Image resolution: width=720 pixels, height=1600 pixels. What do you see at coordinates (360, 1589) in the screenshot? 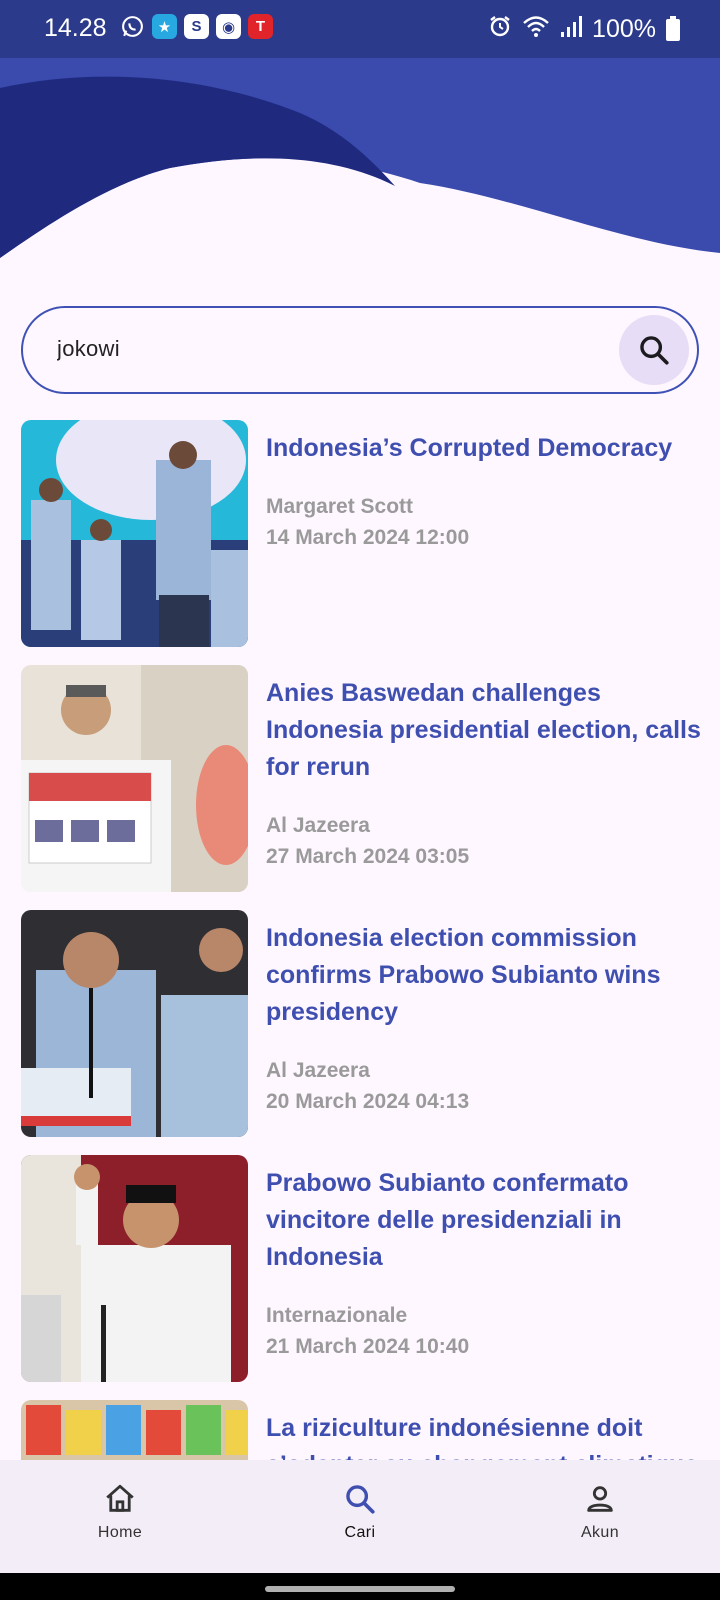
I see `gesture-handle` at bounding box center [360, 1589].